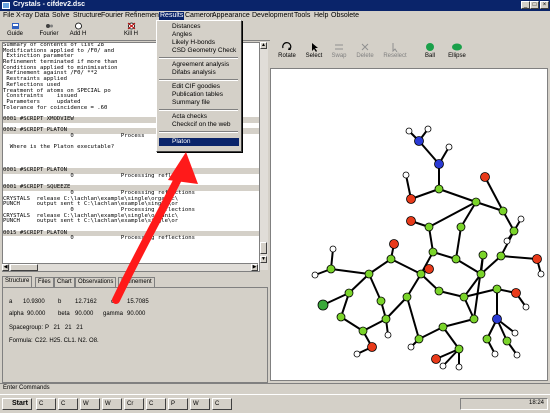  Describe the element at coordinates (17, 404) in the screenshot. I see `start-button: Start` at that location.